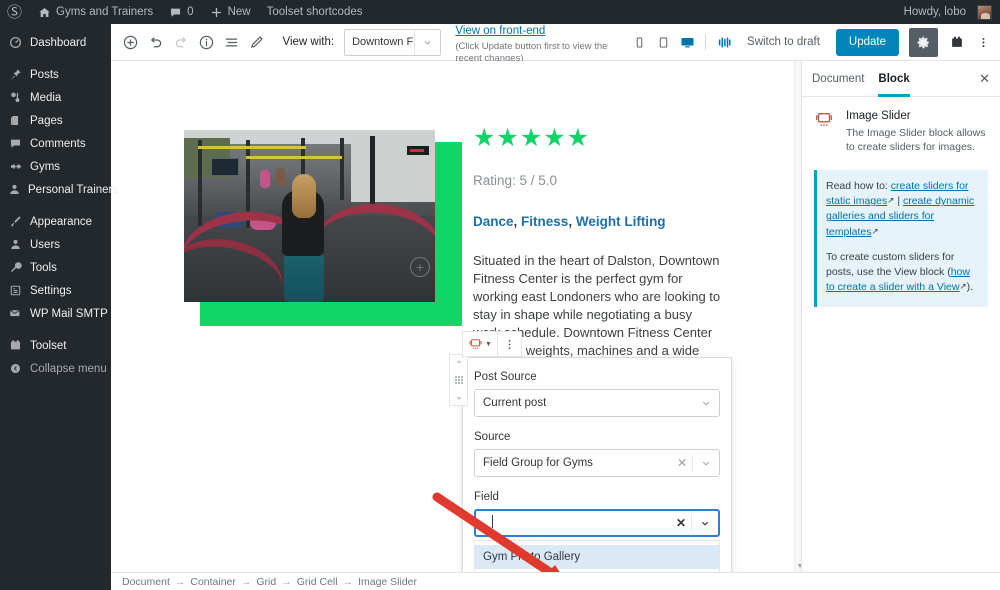  What do you see at coordinates (43, 267) in the screenshot?
I see `sidebar-label: Tools` at bounding box center [43, 267].